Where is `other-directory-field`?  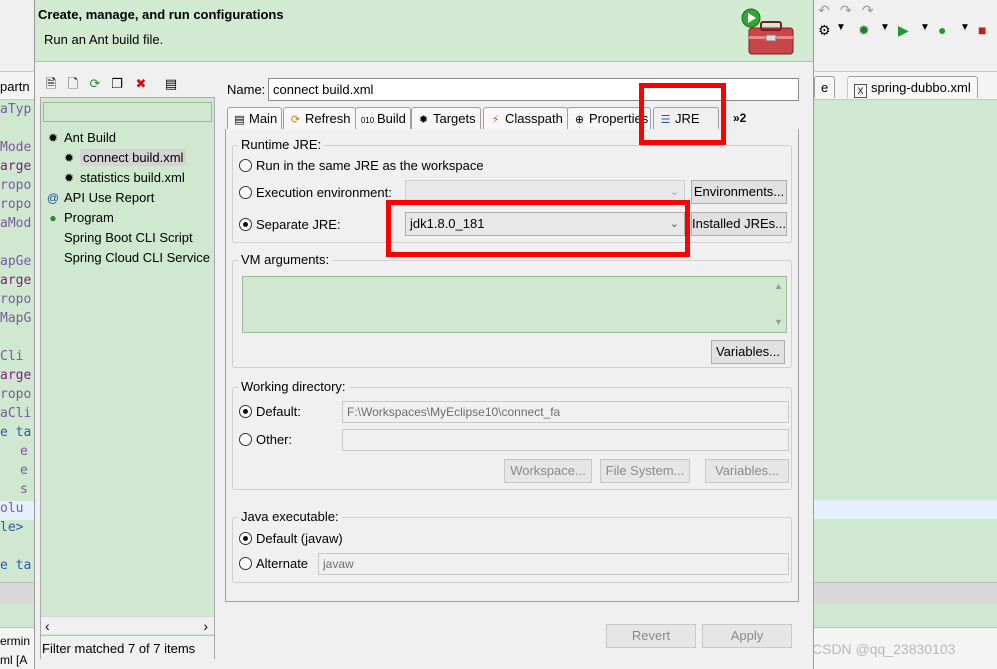
other-directory-field is located at coordinates (565, 440).